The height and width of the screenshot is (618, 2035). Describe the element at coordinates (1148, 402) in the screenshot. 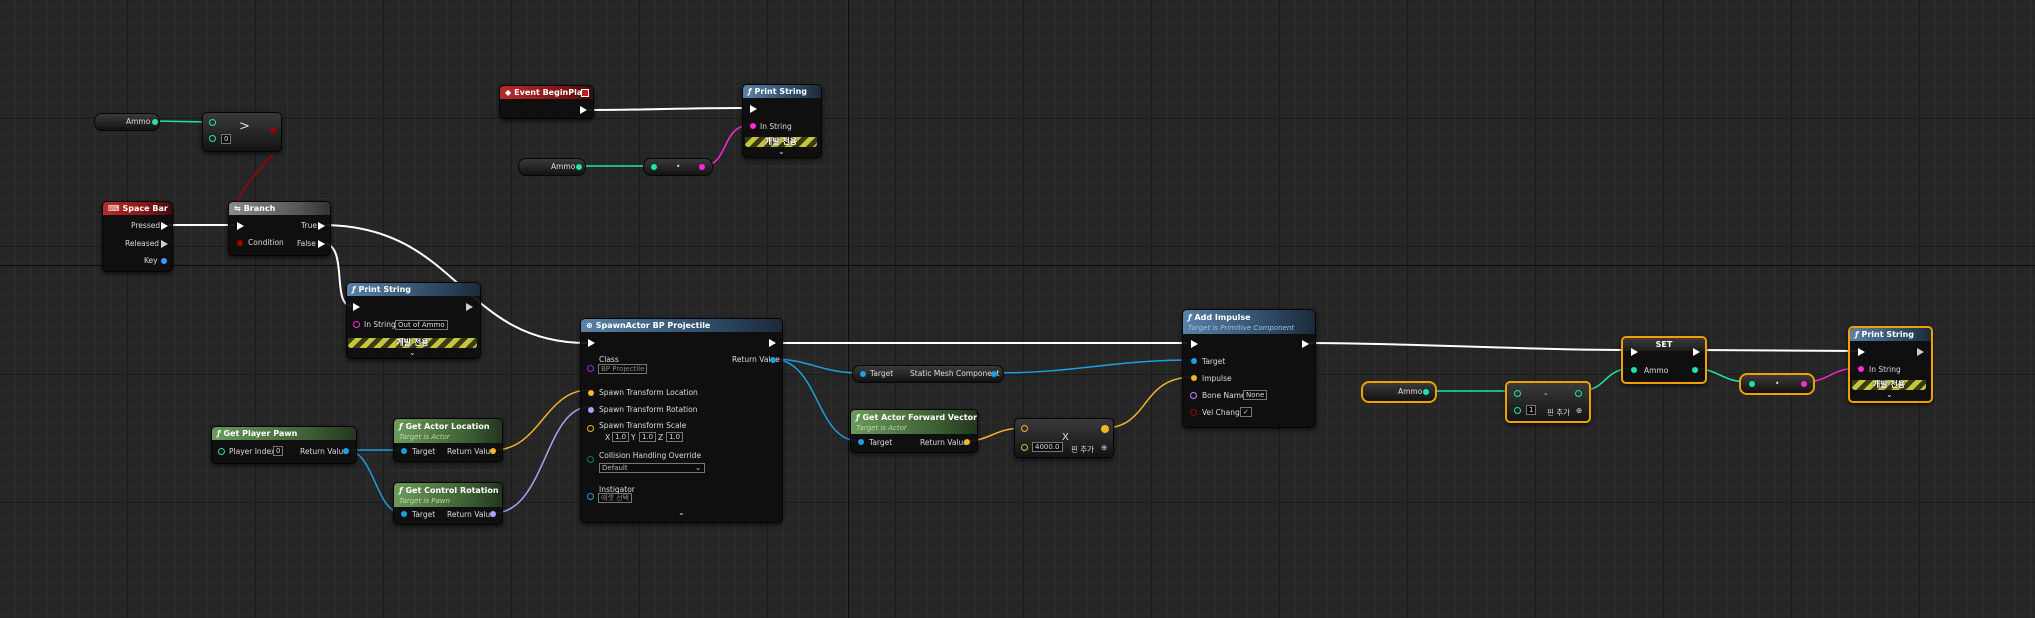

I see `wire-vector-multiply-impulse` at that location.